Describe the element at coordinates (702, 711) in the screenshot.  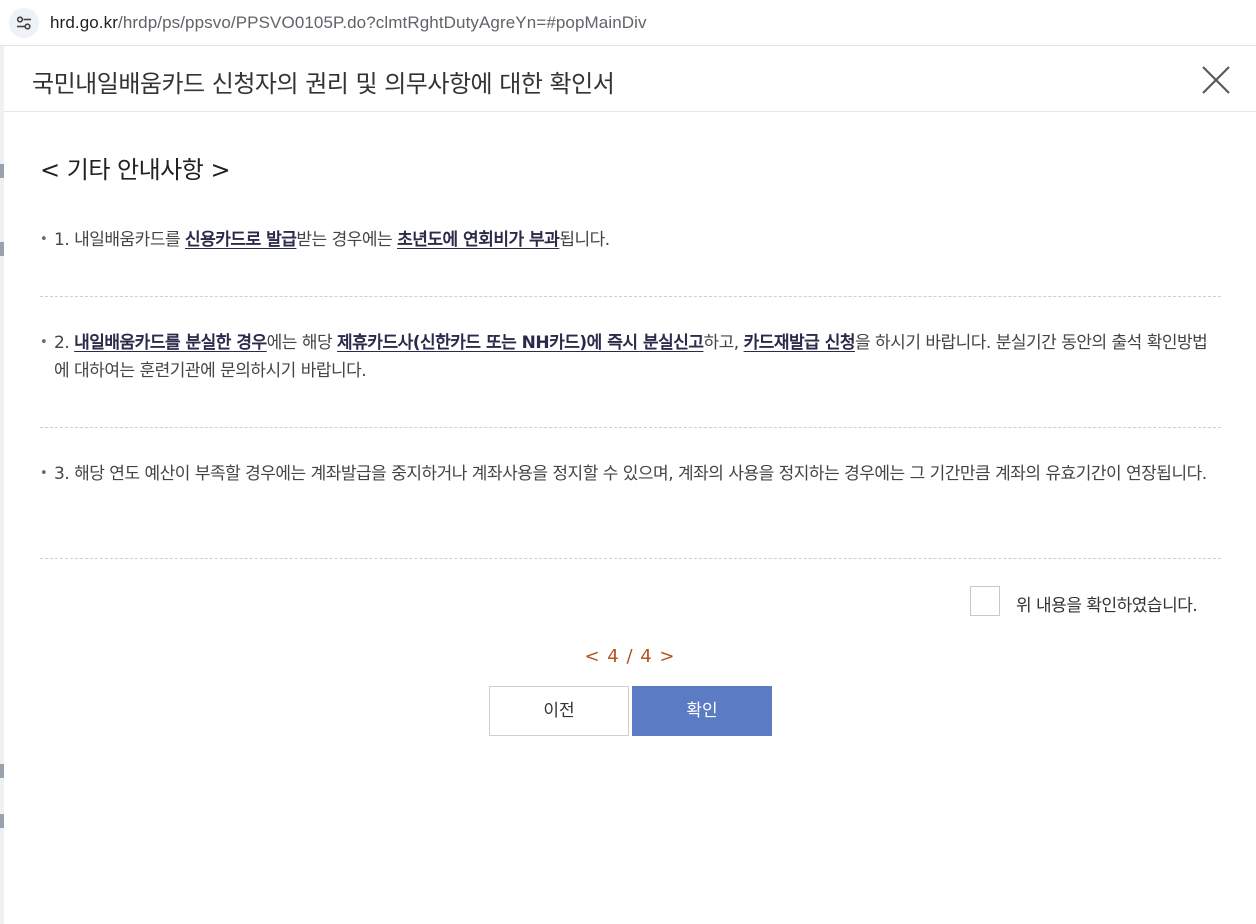
I see `ok-button: 확인` at that location.